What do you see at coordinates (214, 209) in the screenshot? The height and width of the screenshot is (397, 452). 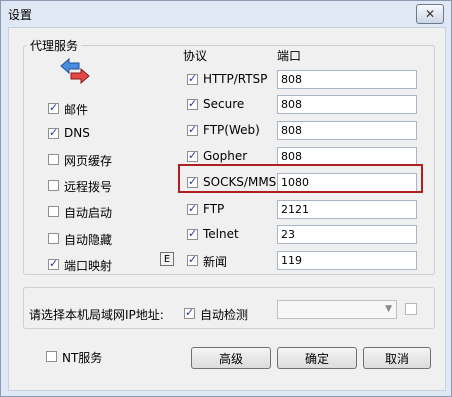 I see `protocol-label: FTP` at bounding box center [214, 209].